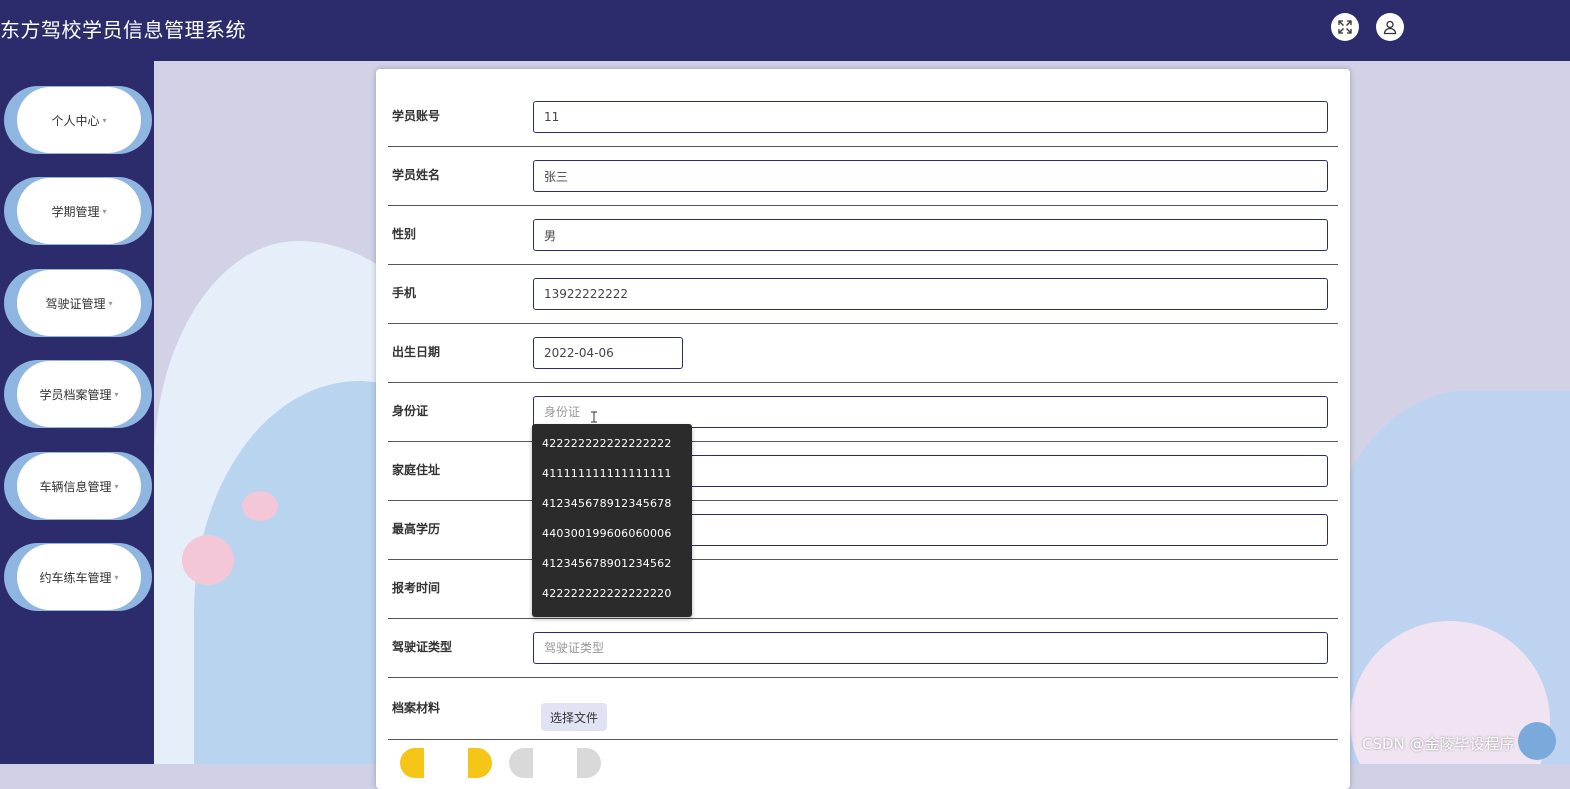 This screenshot has height=789, width=1570. I want to click on menu-item-pill: 约车练车管理 ▾, so click(79, 577).